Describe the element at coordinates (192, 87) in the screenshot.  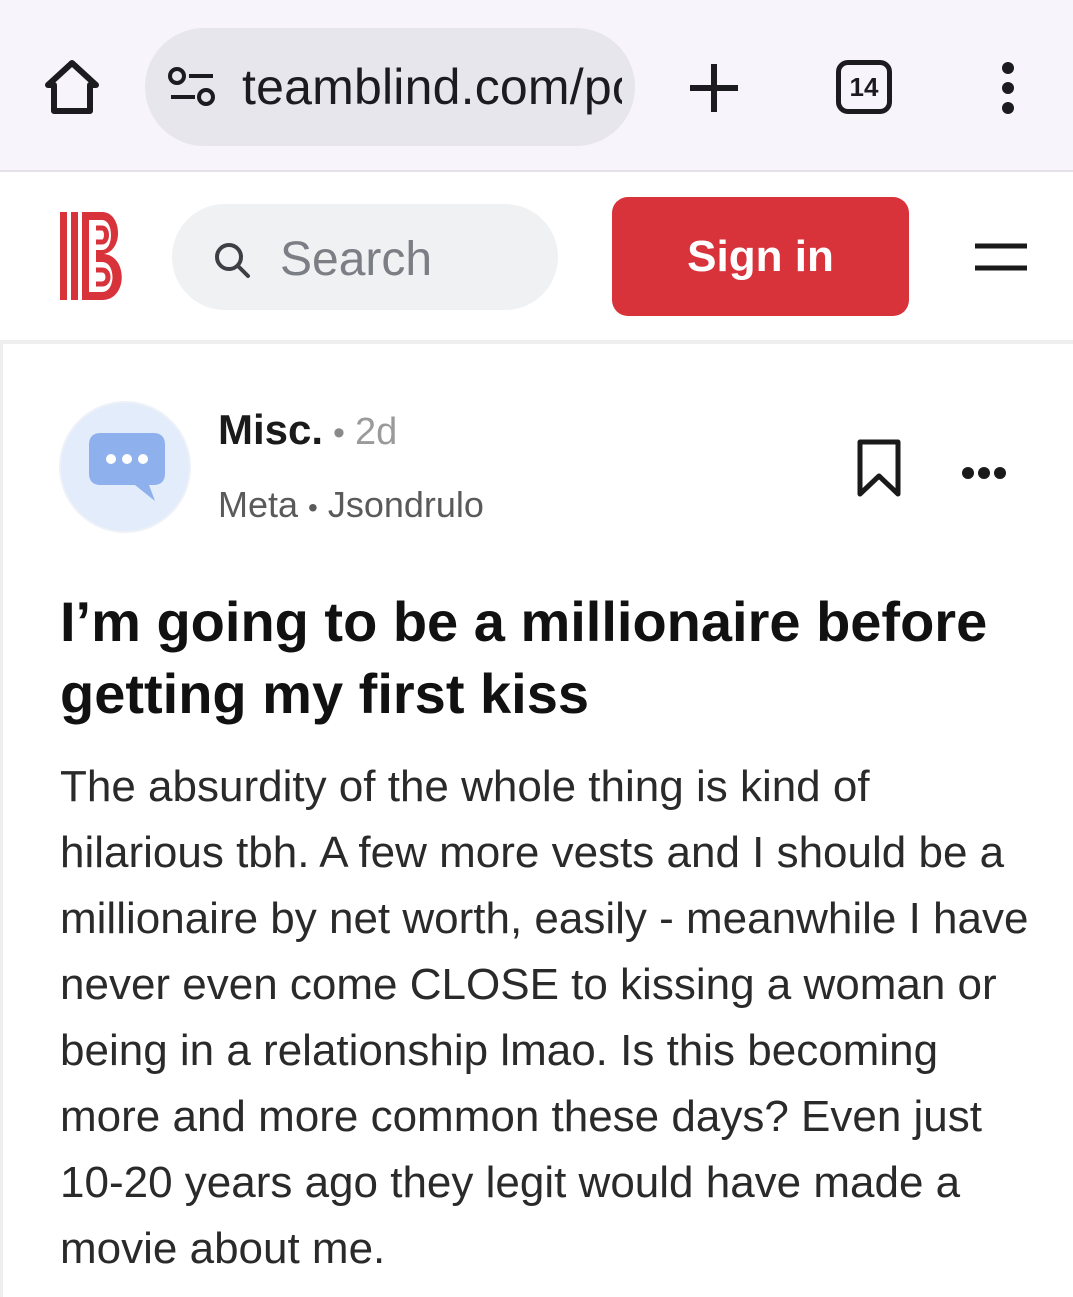
I see `site-info-icon` at that location.